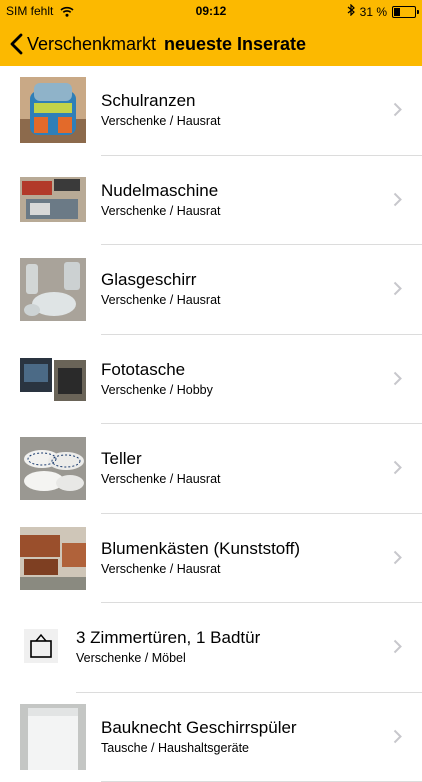 Image resolution: width=422 pixels, height=782 pixels. I want to click on listing-title: Fototasche, so click(157, 370).